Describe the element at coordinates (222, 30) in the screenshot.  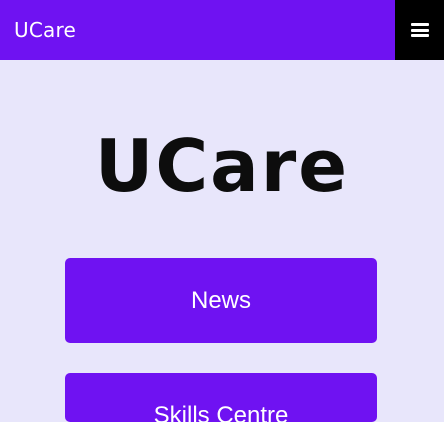
I see `top-app-bar: UCare` at that location.